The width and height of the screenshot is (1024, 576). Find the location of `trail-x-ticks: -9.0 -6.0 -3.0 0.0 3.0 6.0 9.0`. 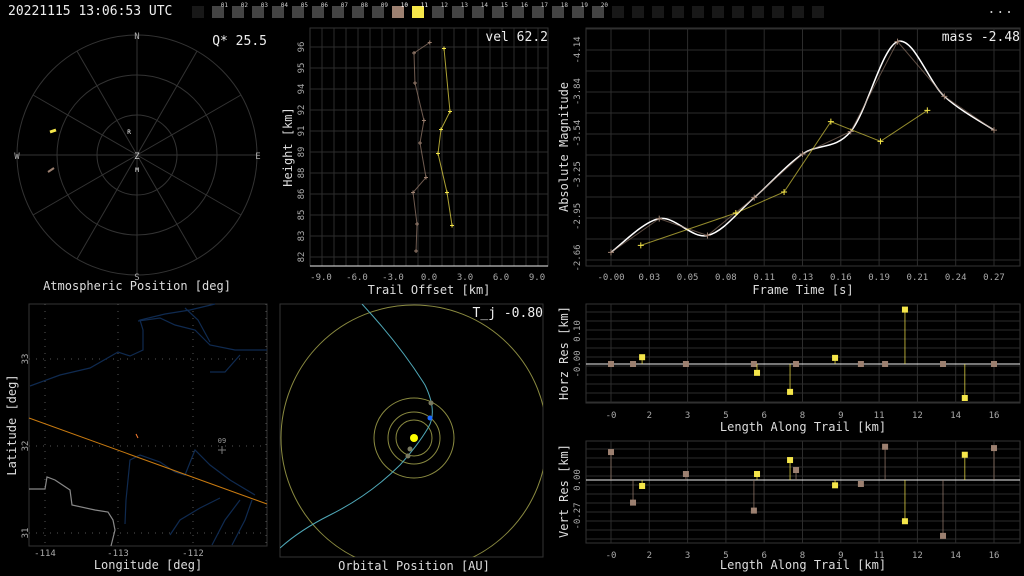

trail-x-ticks: -9.0 -6.0 -3.0 0.0 3.0 6.0 9.0 is located at coordinates (427, 278).